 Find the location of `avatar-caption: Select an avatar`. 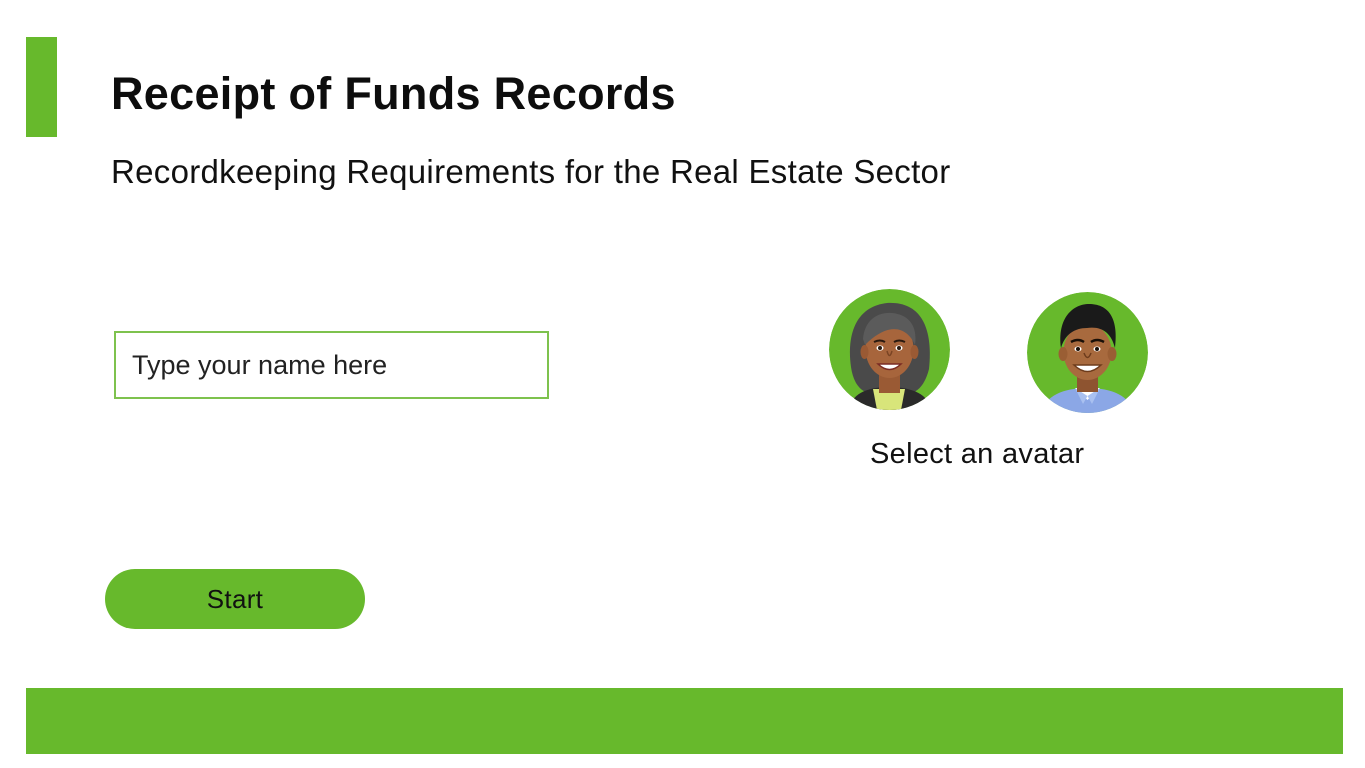

avatar-caption: Select an avatar is located at coordinates (977, 454).